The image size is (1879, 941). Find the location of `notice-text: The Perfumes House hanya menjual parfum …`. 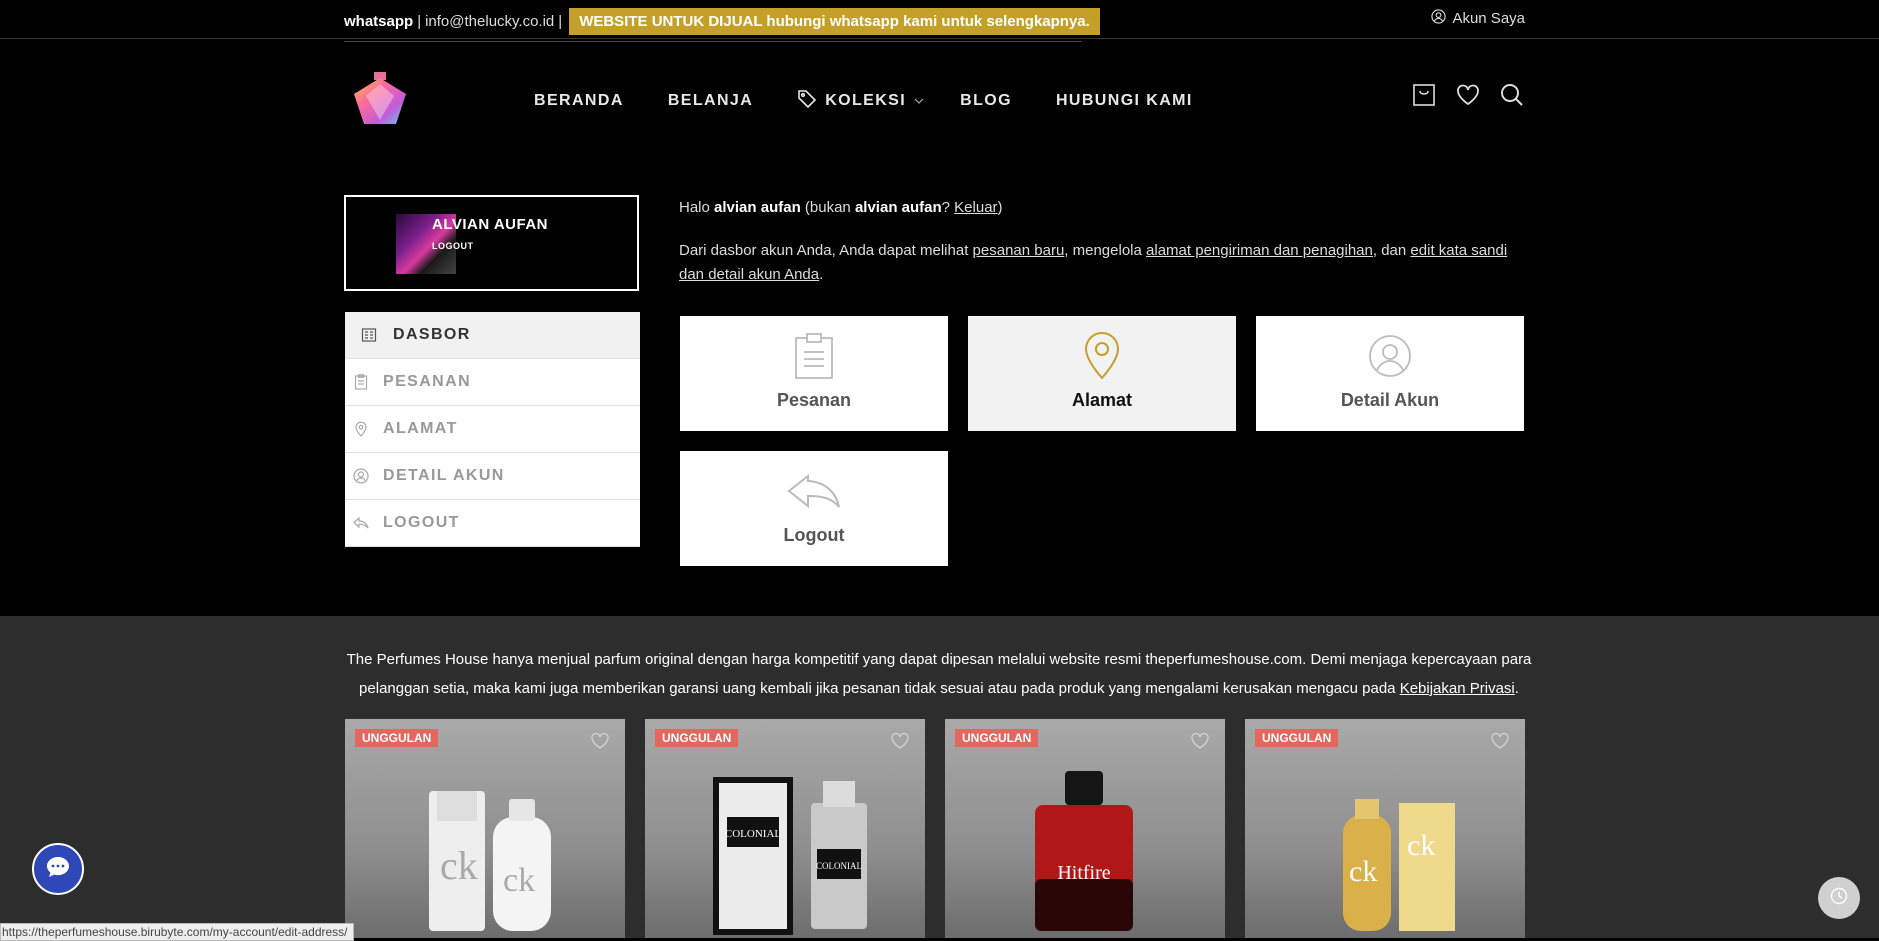

notice-text: The Perfumes House hanya menjual parfum … is located at coordinates (939, 674).